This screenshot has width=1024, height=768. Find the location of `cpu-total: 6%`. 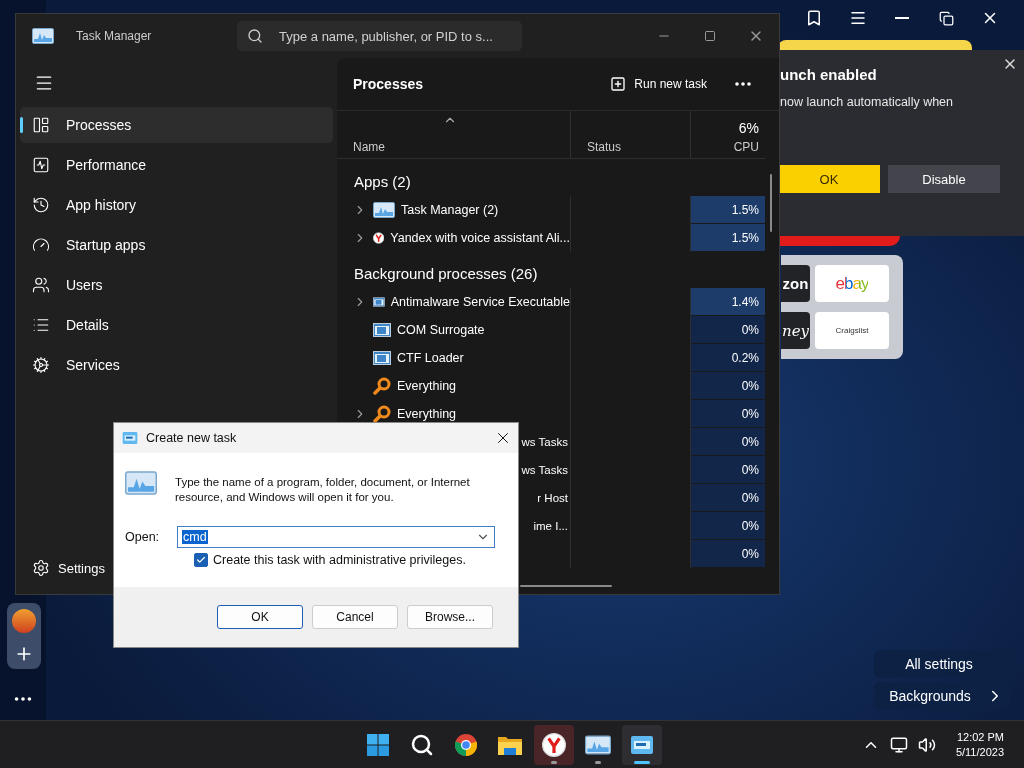

cpu-total: 6% is located at coordinates (748, 128).